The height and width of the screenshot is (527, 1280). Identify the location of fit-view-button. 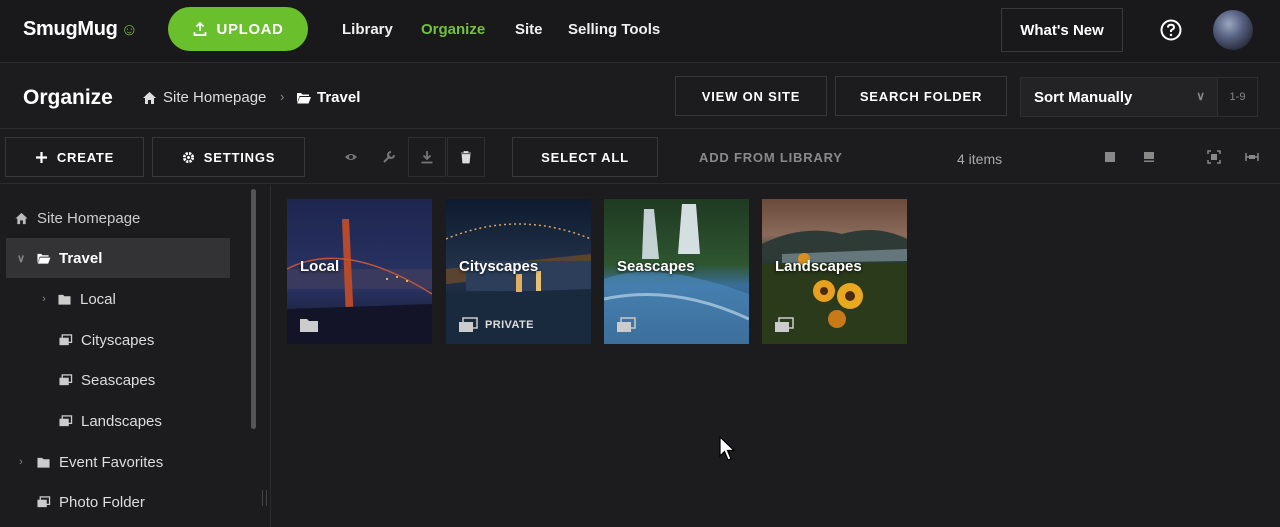
(1214, 157).